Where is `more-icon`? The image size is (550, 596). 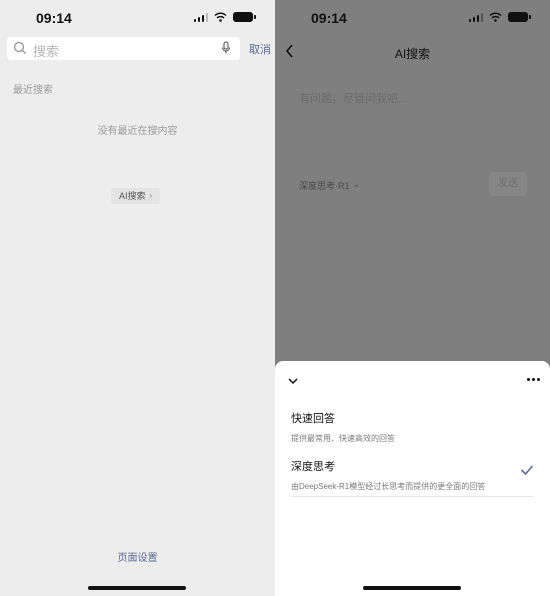
more-icon is located at coordinates (533, 379).